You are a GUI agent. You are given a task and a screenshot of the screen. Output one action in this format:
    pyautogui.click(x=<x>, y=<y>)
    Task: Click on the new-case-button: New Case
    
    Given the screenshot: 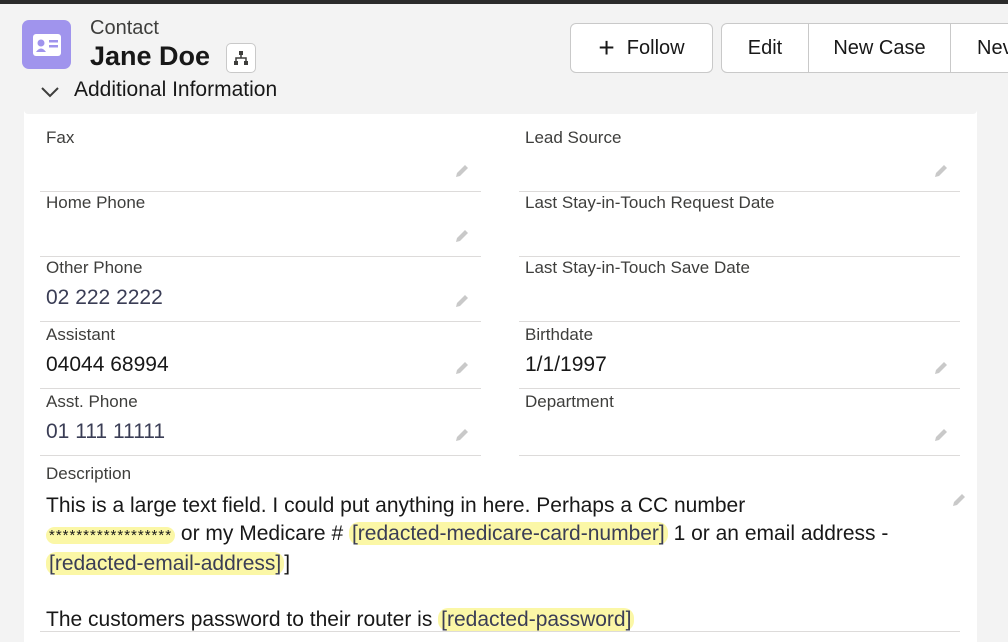 What is the action you would take?
    pyautogui.click(x=879, y=48)
    